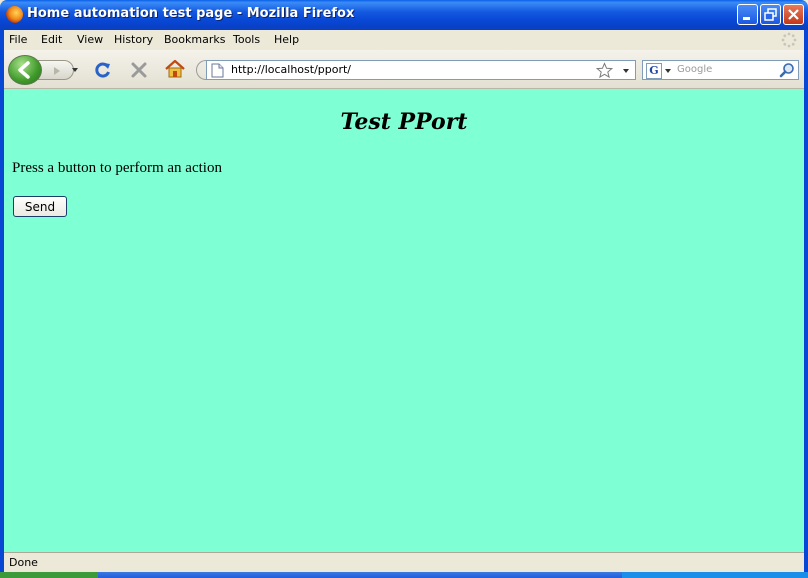 The height and width of the screenshot is (578, 808). Describe the element at coordinates (747, 14) in the screenshot. I see `minimize-button` at that location.